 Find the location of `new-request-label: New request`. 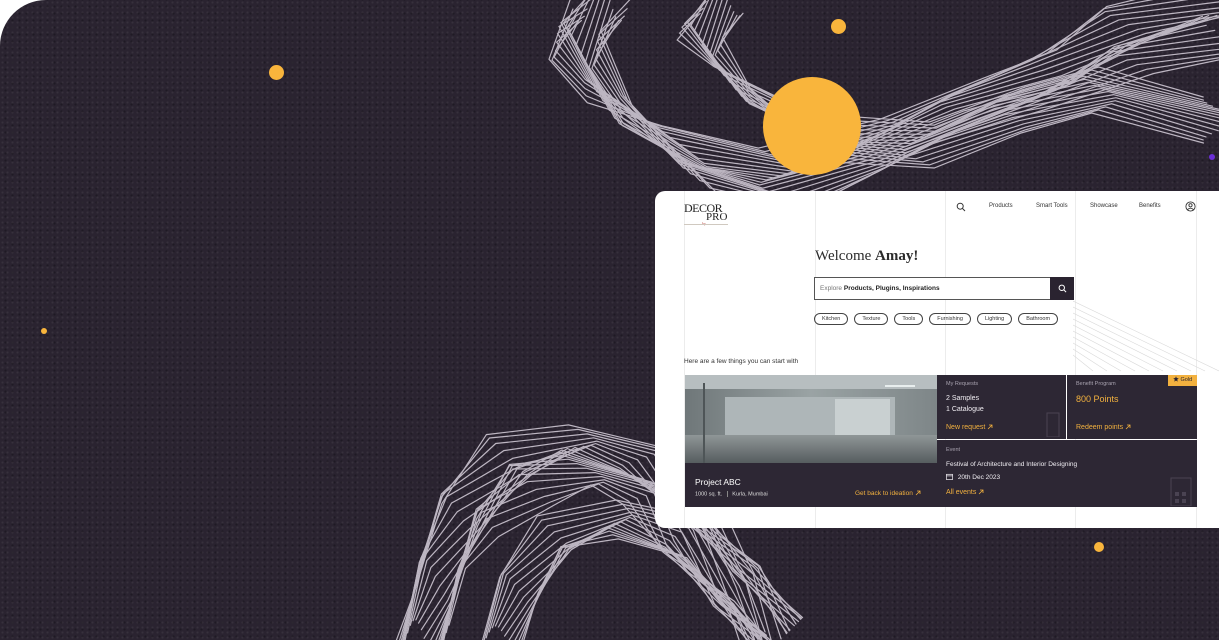

new-request-label: New request is located at coordinates (966, 427).